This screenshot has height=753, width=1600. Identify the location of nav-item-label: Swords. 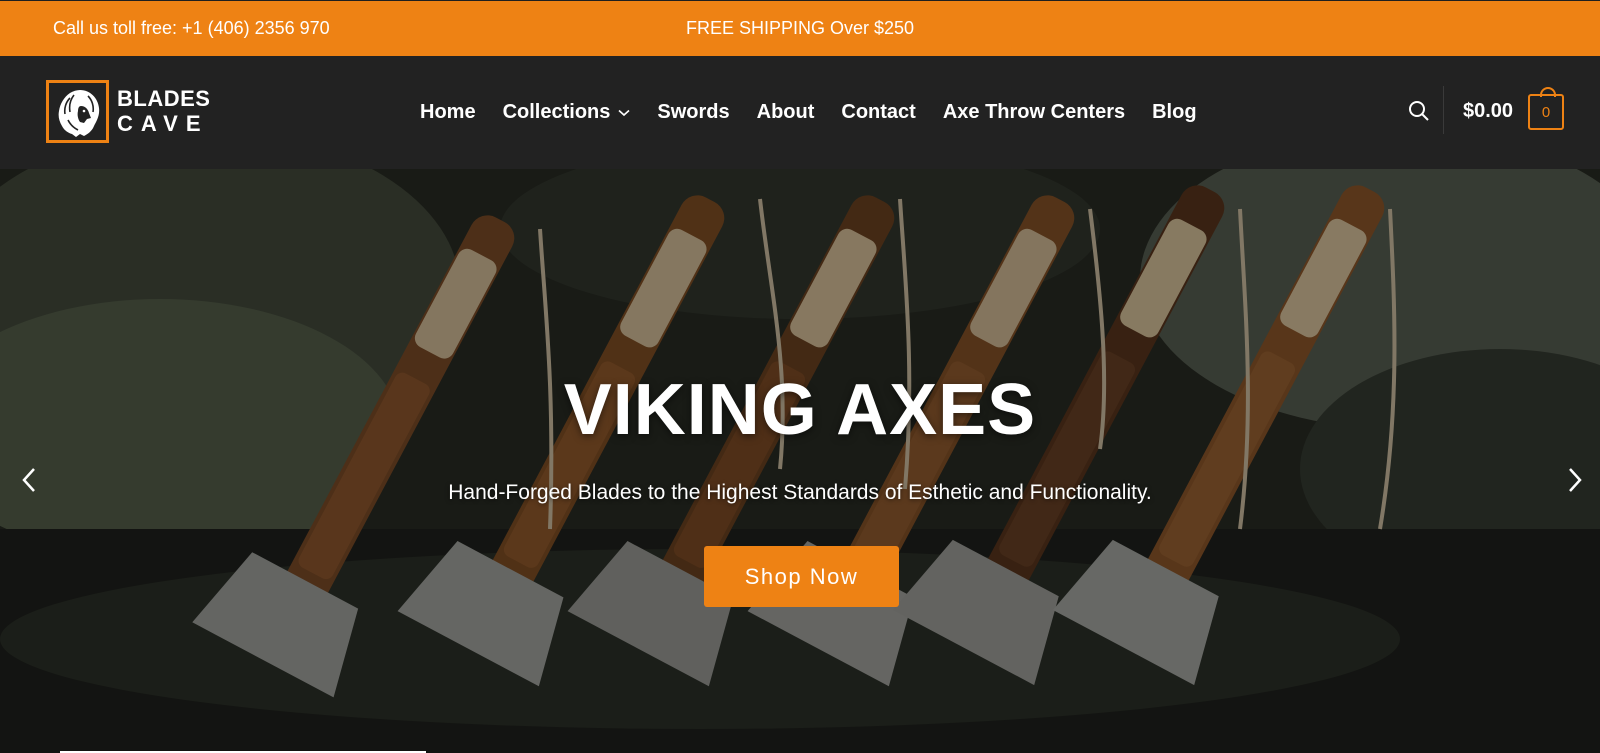
(693, 112).